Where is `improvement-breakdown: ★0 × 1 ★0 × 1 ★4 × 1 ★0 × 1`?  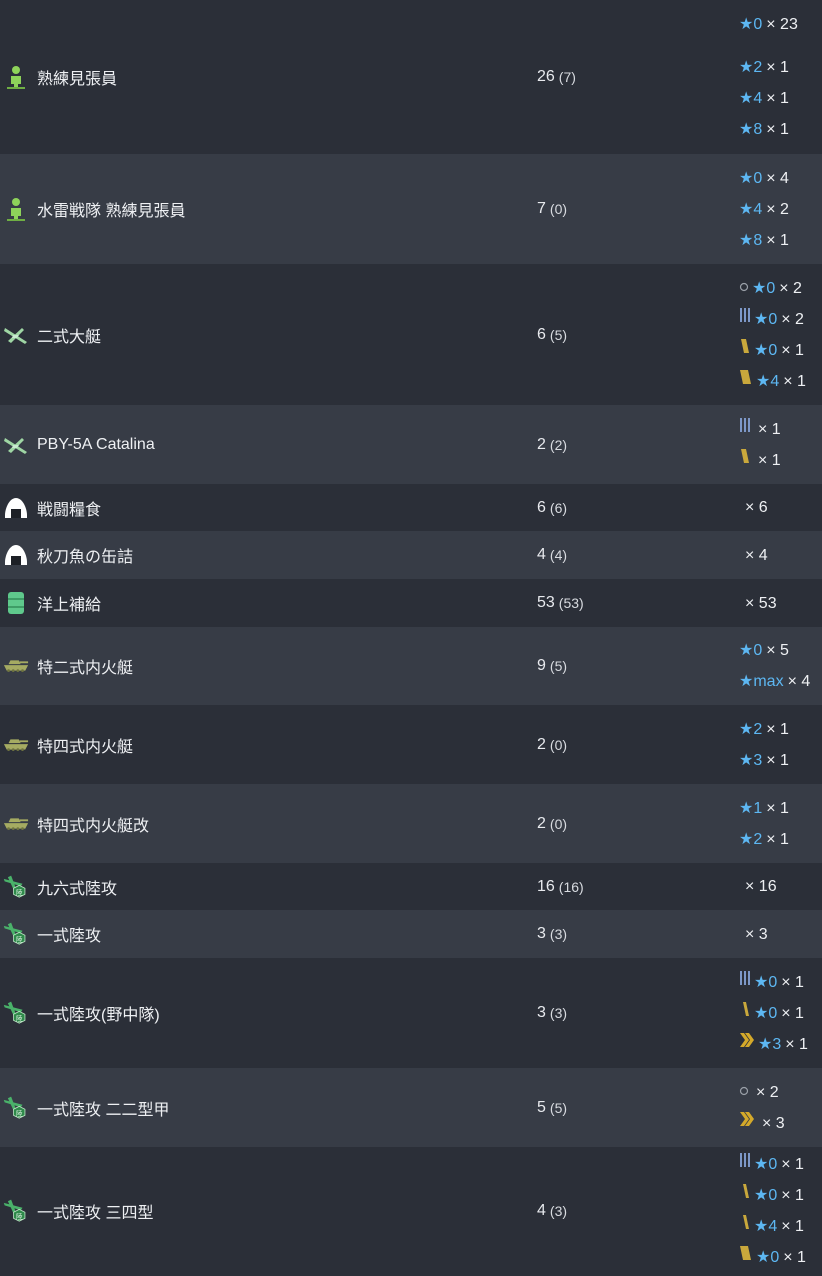
improvement-breakdown: ★0 × 1 ★0 × 1 ★4 × 1 ★0 × 1 is located at coordinates (780, 1211).